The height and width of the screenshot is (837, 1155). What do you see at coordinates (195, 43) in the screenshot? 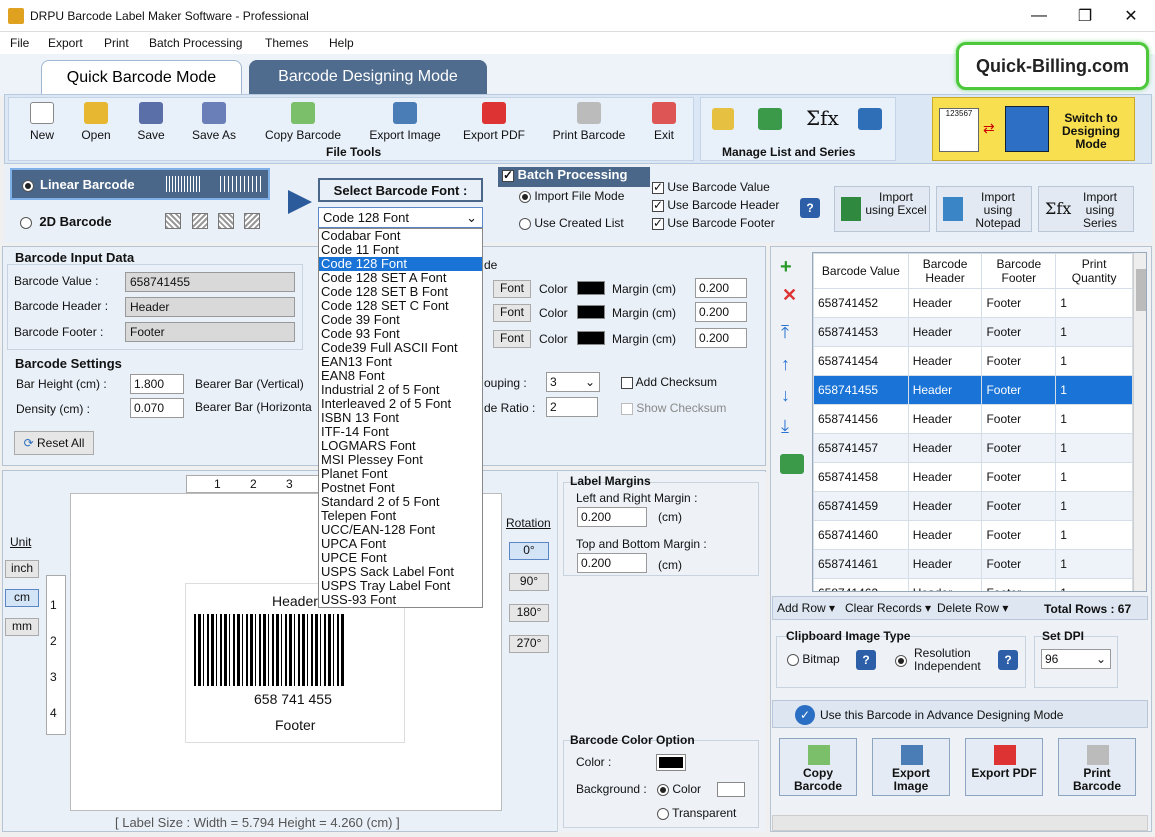
I see `menu-batch-processing: Batch Processing` at bounding box center [195, 43].